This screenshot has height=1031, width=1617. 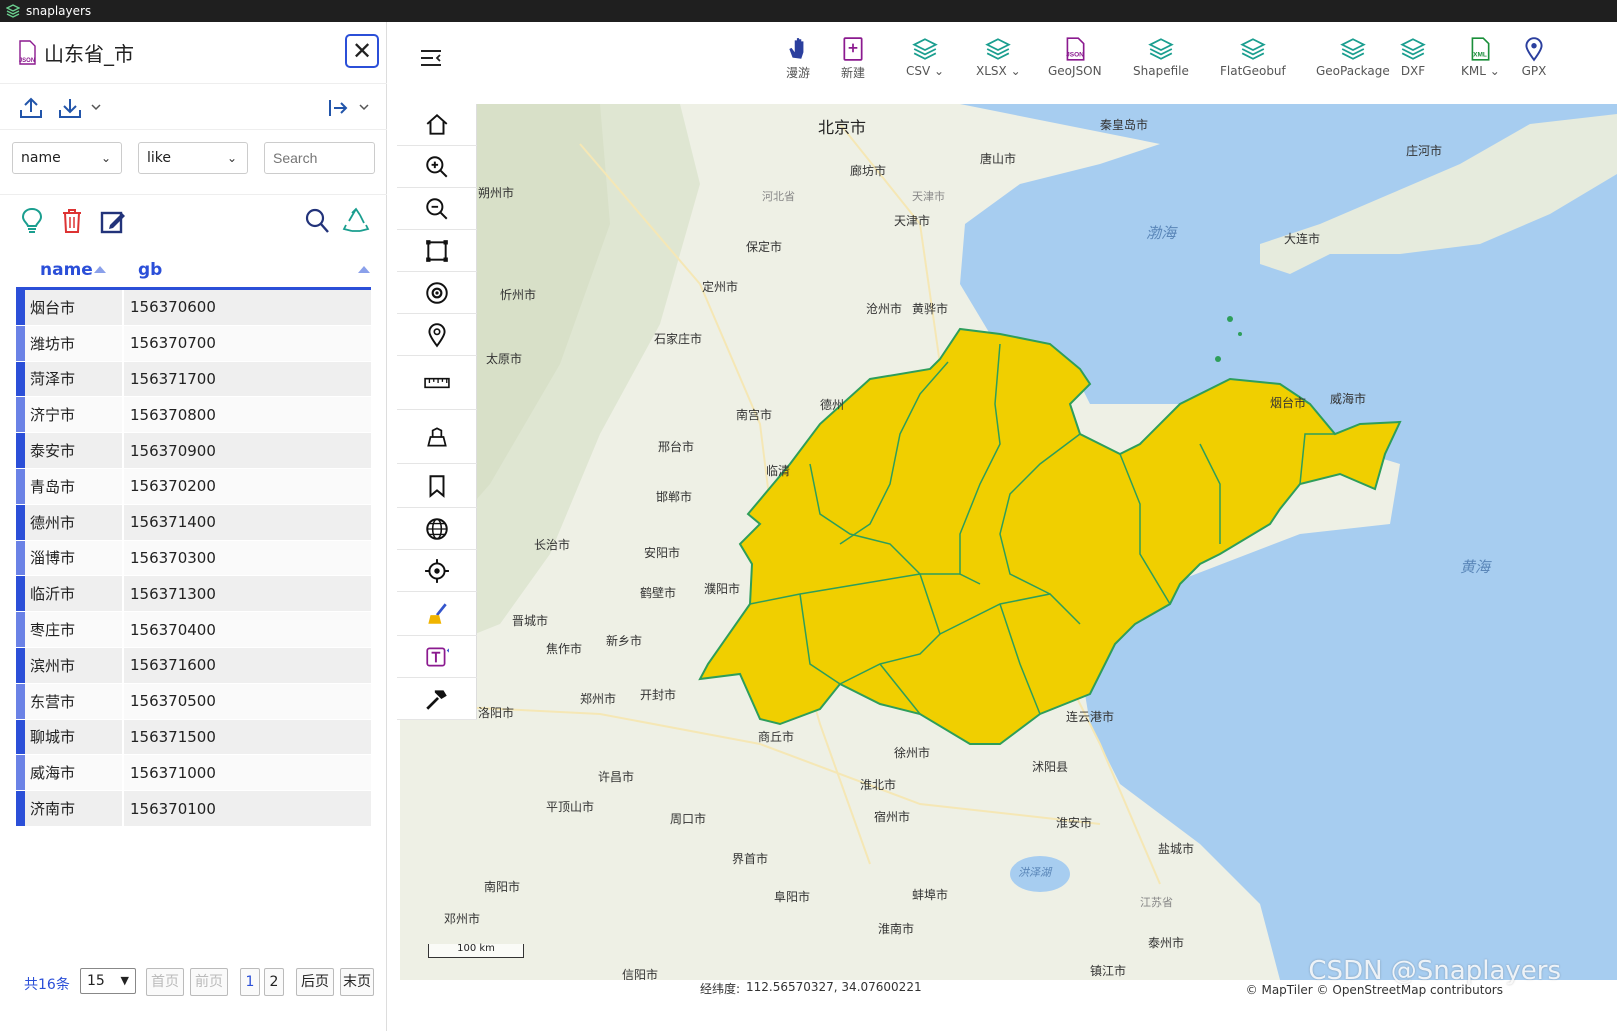 I want to click on toolbar-csv-button: CSV ⌄, so click(x=925, y=57).